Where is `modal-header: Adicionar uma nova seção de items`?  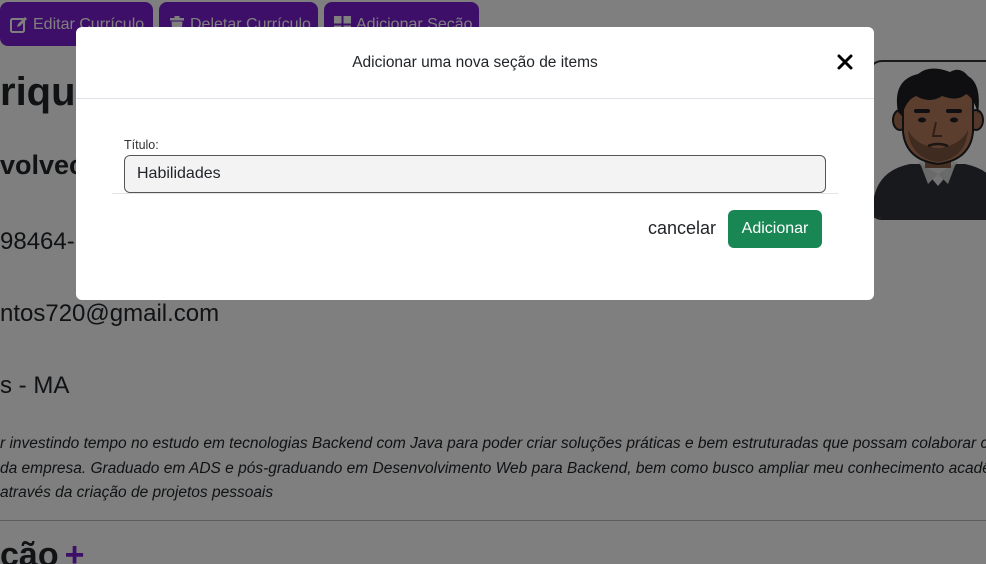
modal-header: Adicionar uma nova seção de items is located at coordinates (475, 63).